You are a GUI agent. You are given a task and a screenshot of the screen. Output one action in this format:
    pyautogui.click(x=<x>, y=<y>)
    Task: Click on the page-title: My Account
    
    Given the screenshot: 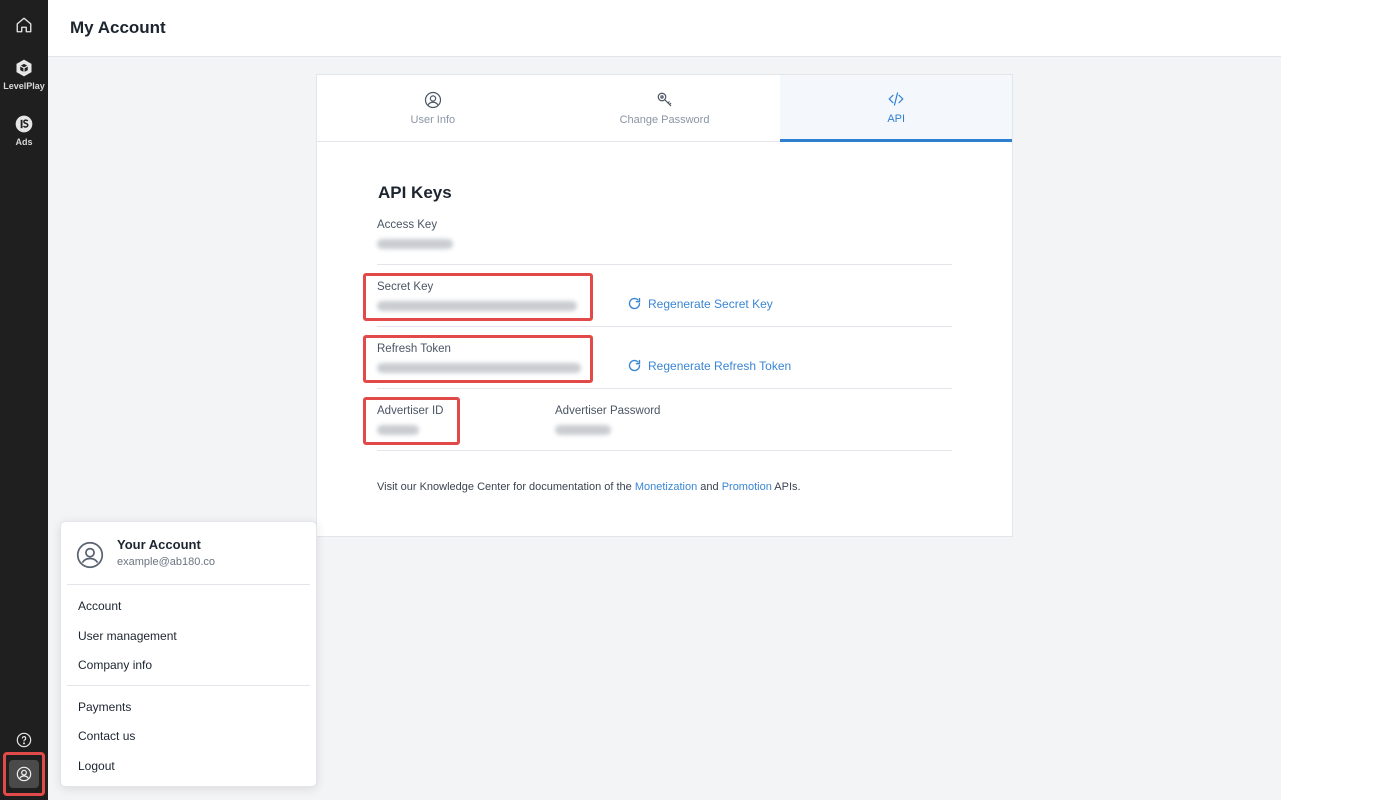 What is the action you would take?
    pyautogui.click(x=118, y=27)
    